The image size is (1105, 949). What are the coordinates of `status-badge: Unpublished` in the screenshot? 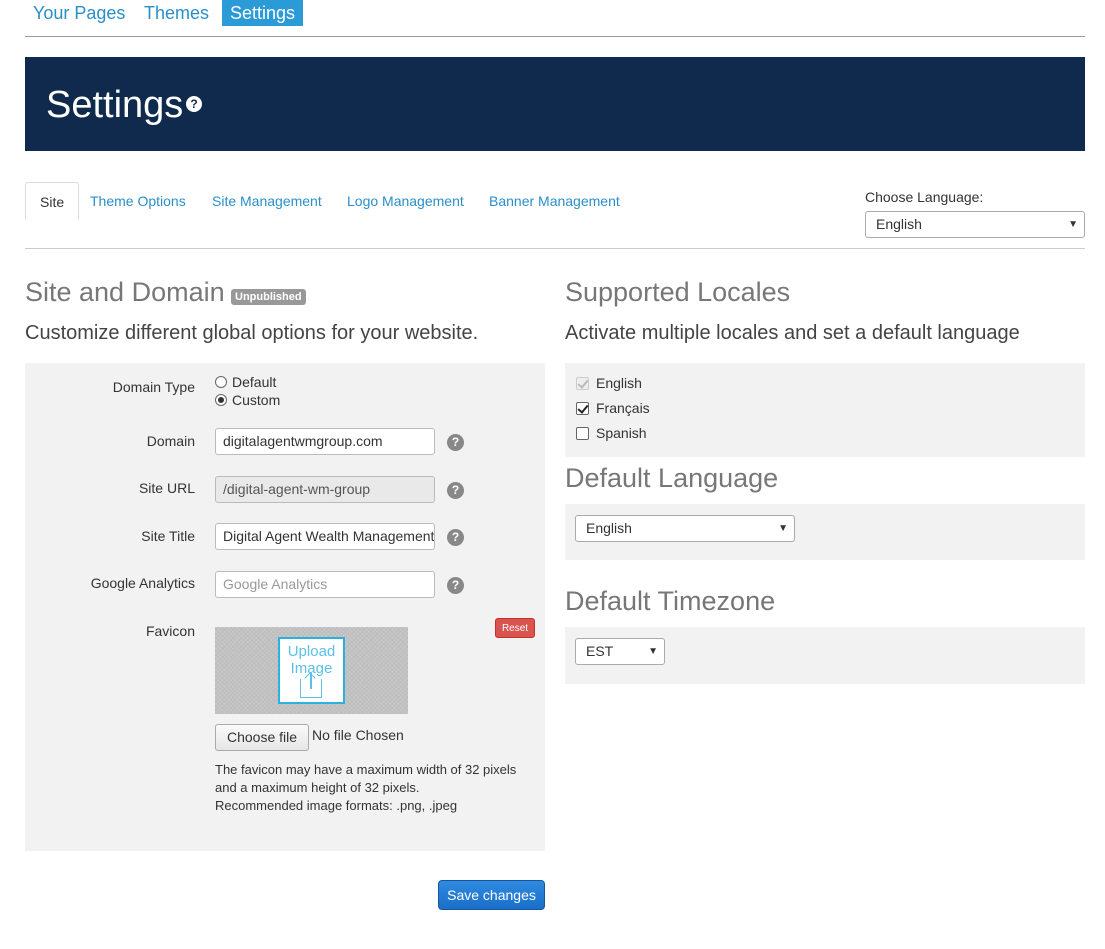 It's located at (268, 297).